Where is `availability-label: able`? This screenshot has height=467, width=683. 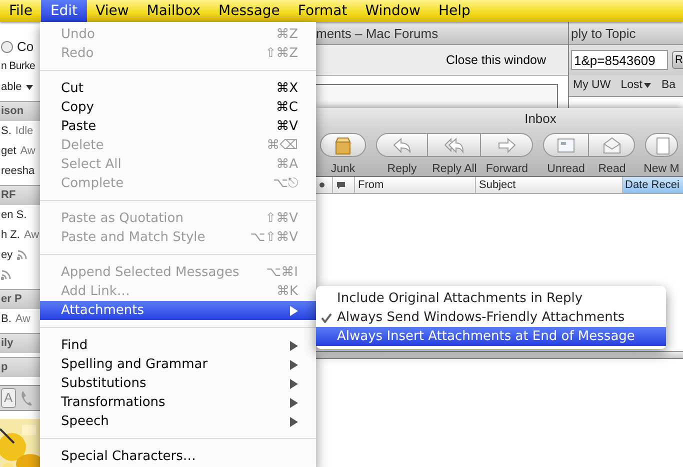 availability-label: able is located at coordinates (11, 87).